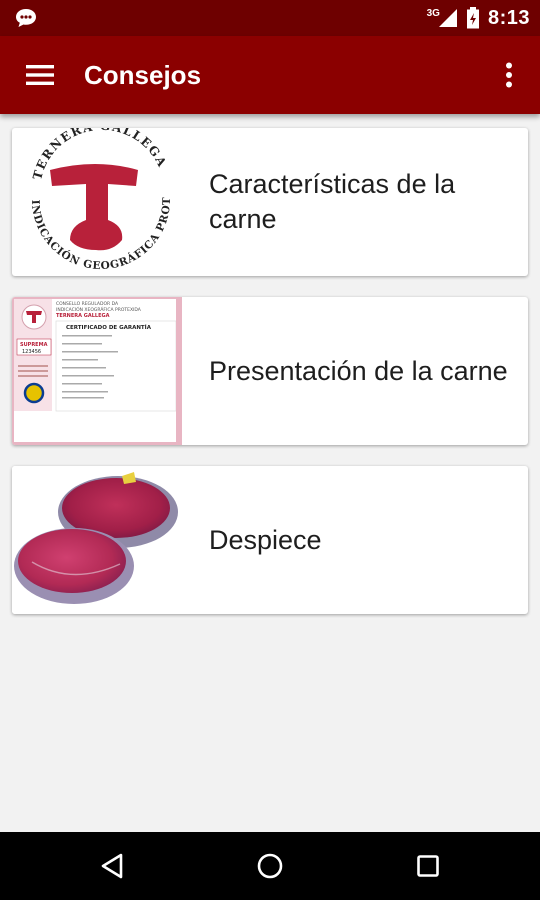 This screenshot has height=900, width=540. Describe the element at coordinates (26, 18) in the screenshot. I see `notification-icon` at that location.